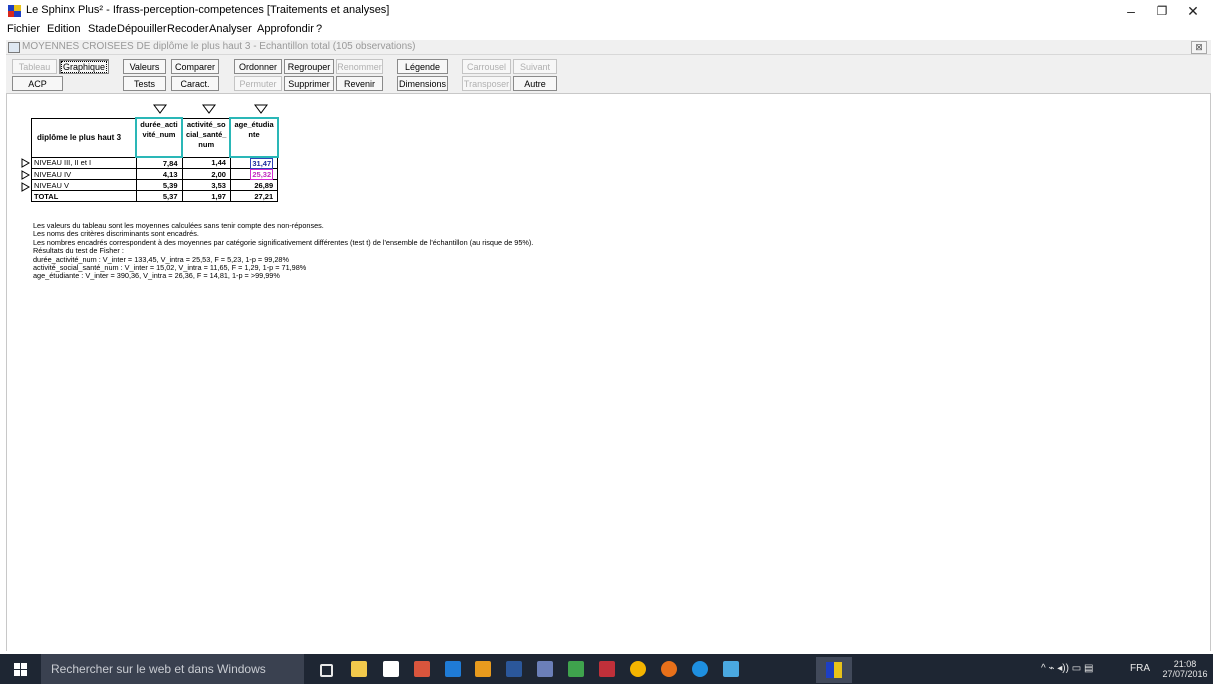 The height and width of the screenshot is (684, 1213). I want to click on taskbar-clock: 21:08 27/07/2016, so click(1185, 669).